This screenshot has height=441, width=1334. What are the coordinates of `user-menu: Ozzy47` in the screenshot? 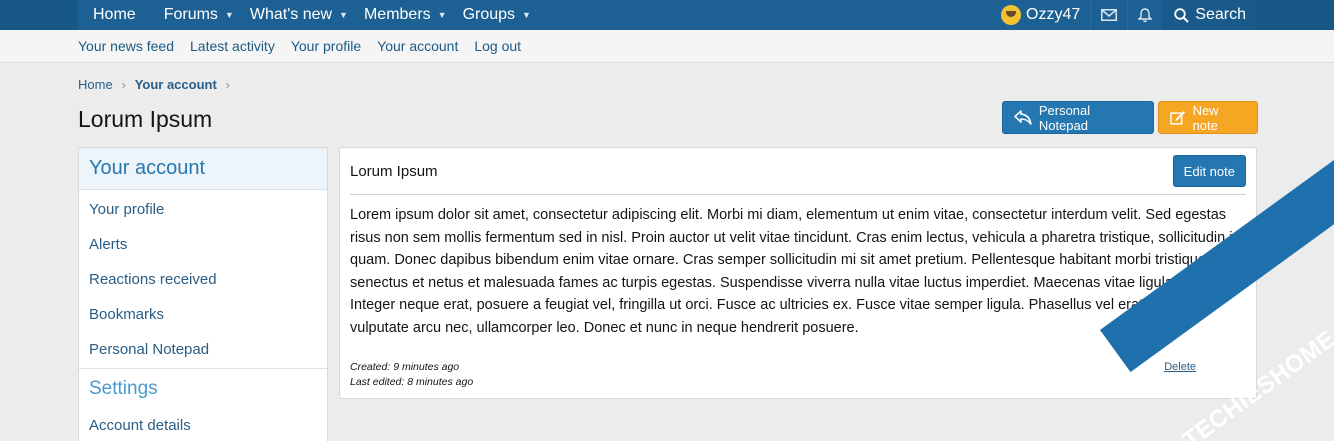 It's located at (1040, 15).